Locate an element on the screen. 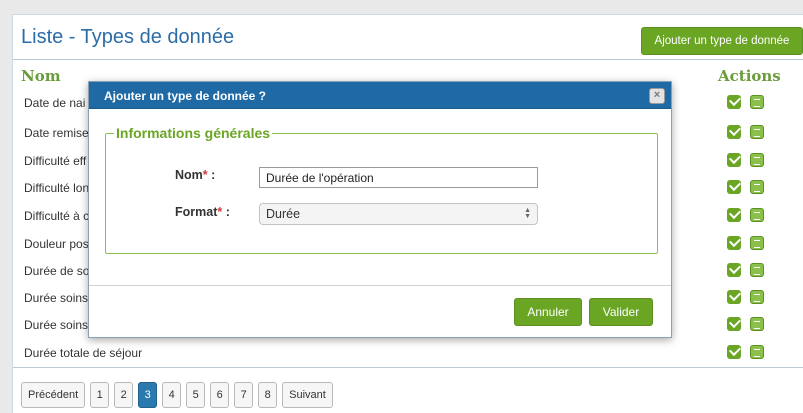 Image resolution: width=803 pixels, height=413 pixels. validate-button: Valider is located at coordinates (621, 312).